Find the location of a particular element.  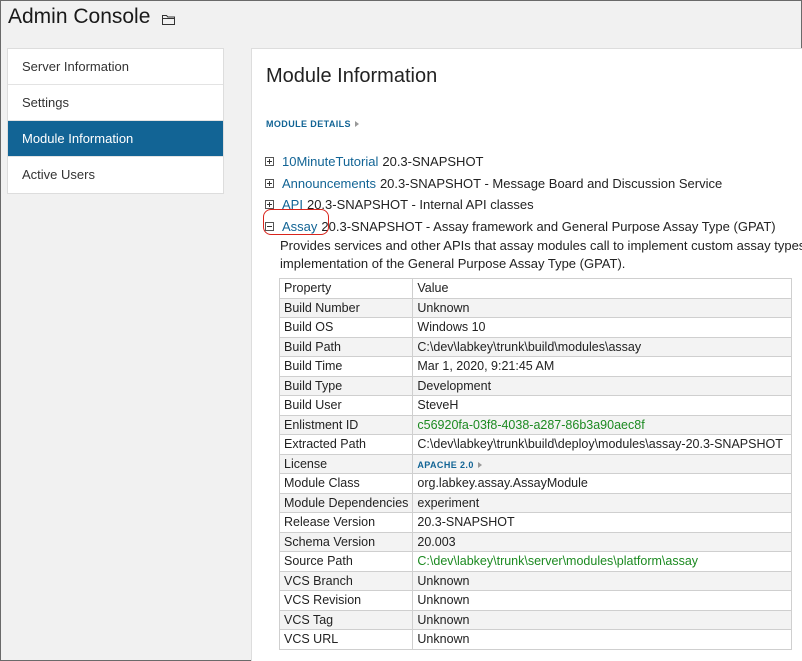

panel-title: Module Information is located at coordinates (352, 76).